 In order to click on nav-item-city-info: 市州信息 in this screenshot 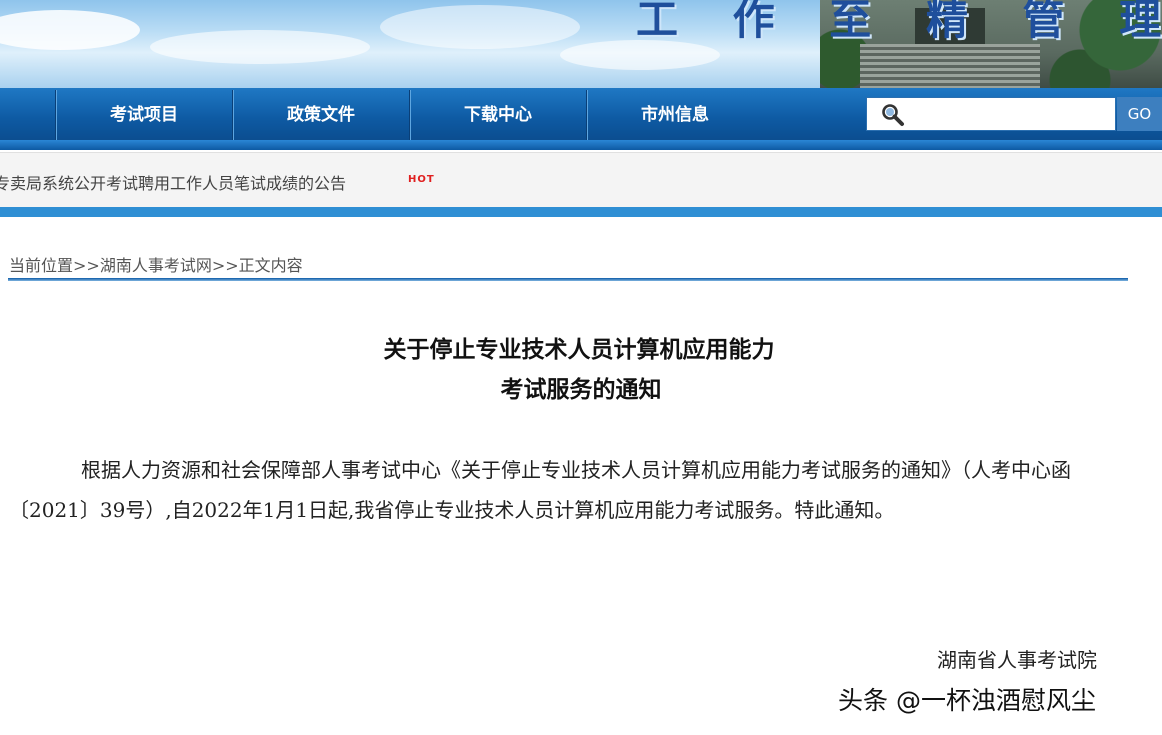, I will do `click(675, 114)`.